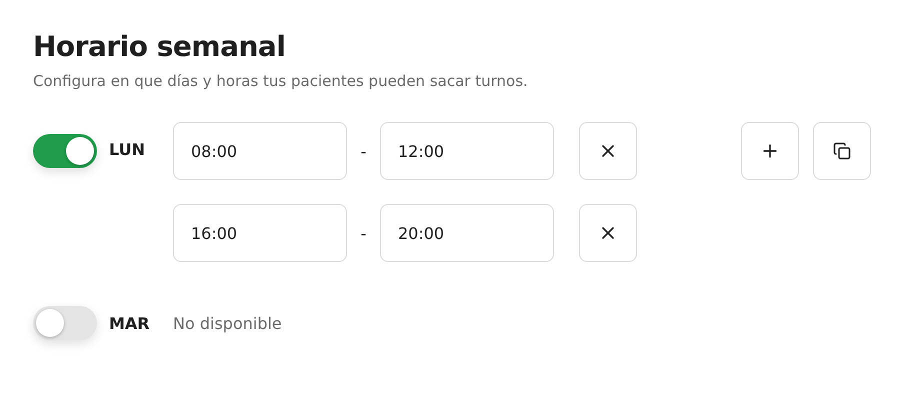  What do you see at coordinates (159, 47) in the screenshot?
I see `page-title: Horario semanal` at bounding box center [159, 47].